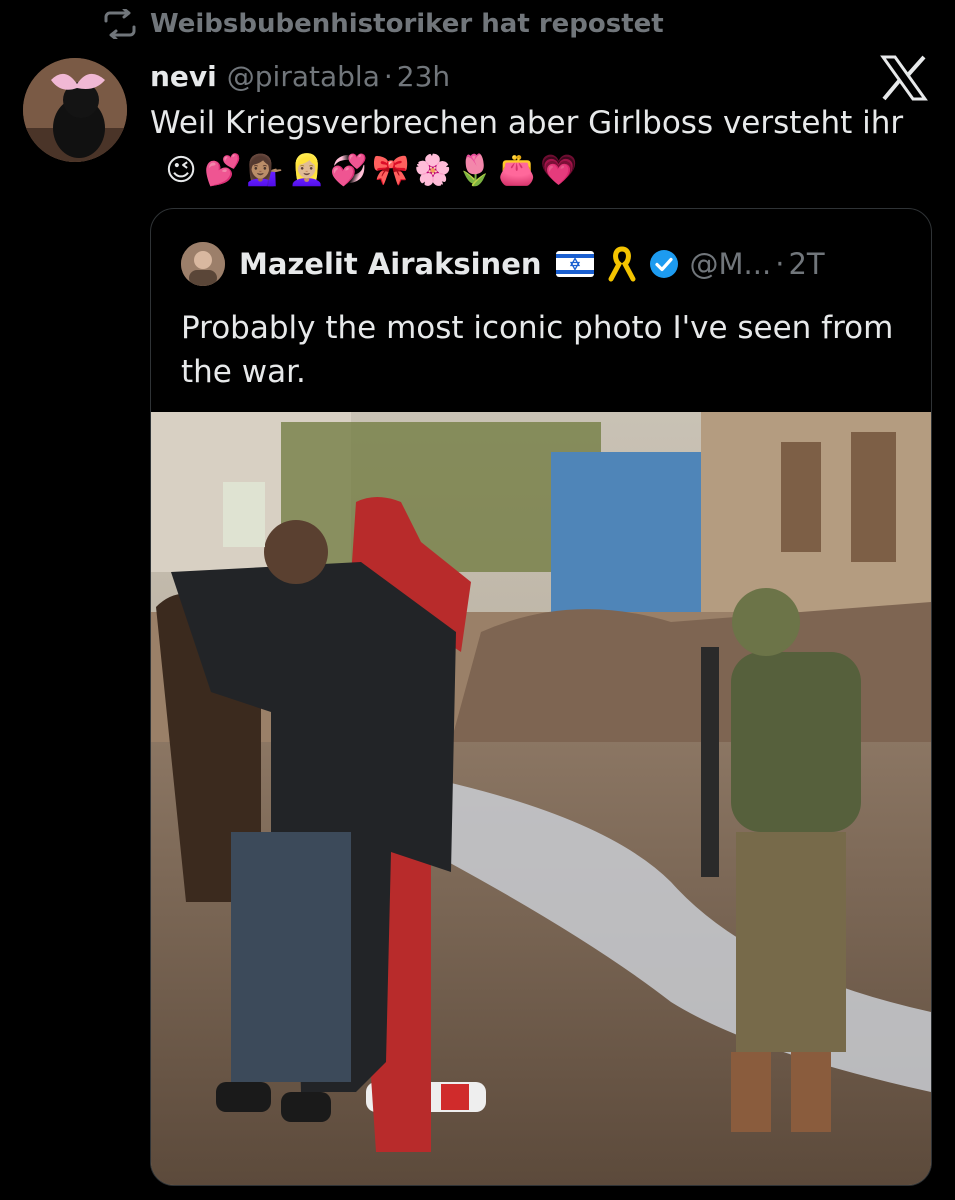  What do you see at coordinates (223, 170) in the screenshot?
I see `emoji: 💕` at bounding box center [223, 170].